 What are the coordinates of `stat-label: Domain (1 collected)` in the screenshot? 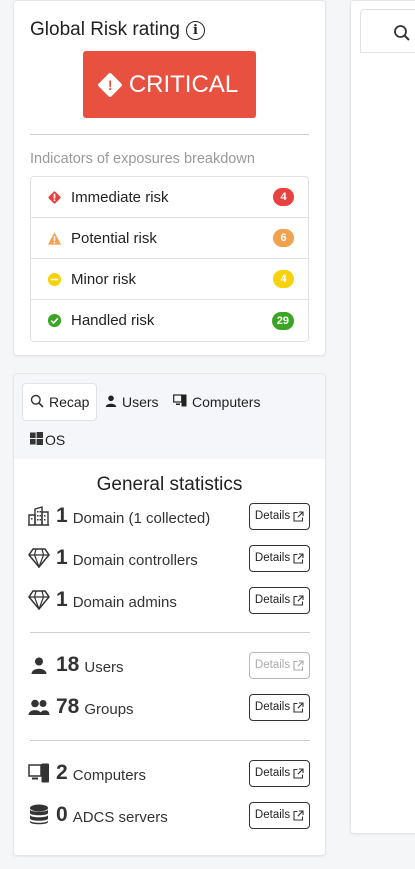 It's located at (141, 518).